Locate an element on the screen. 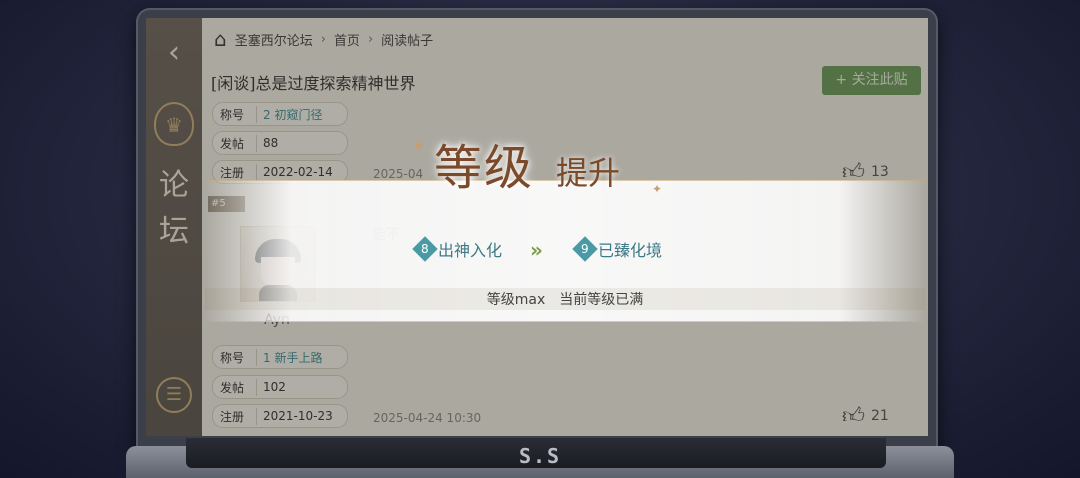 This screenshot has width=1080, height=478. level-from: 8 出神入化 is located at coordinates (457, 249).